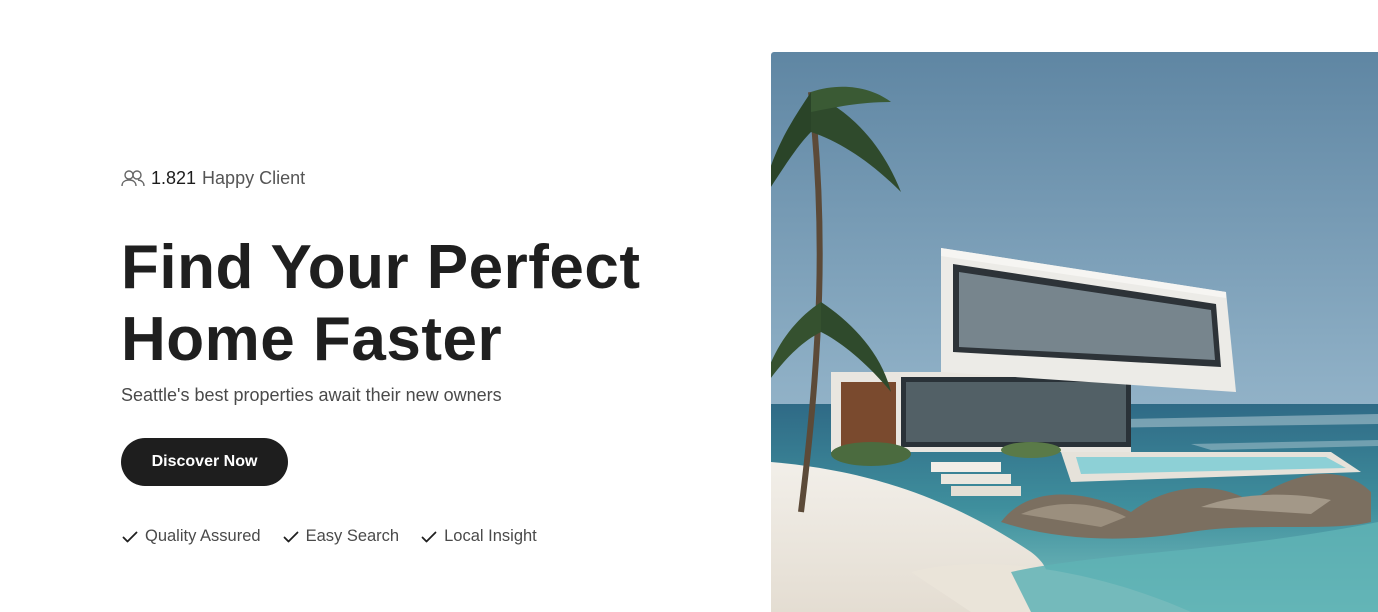 The image size is (1378, 612). I want to click on feature-item: Easy Search, so click(341, 536).